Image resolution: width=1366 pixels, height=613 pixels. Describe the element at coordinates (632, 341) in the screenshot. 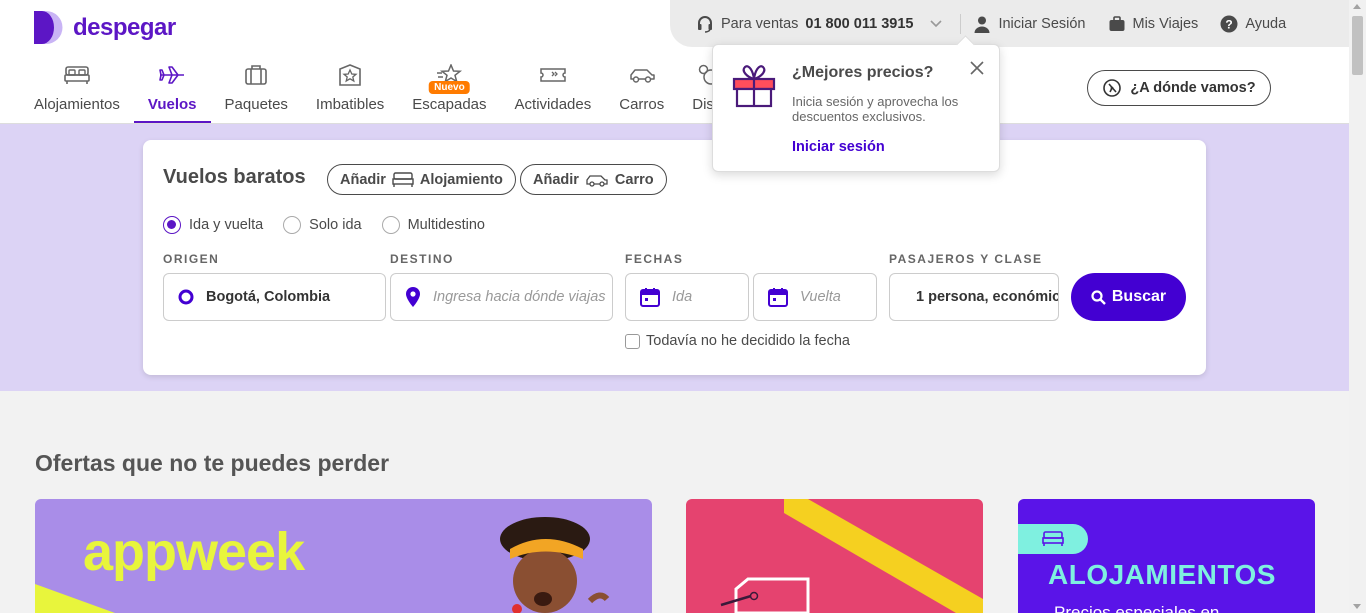

I see `checkbox` at that location.